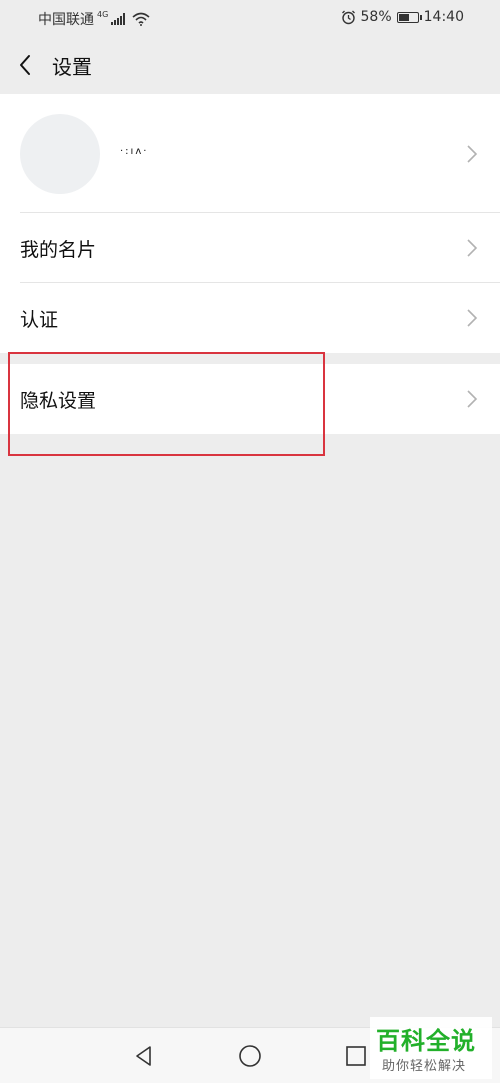  What do you see at coordinates (250, 65) in the screenshot?
I see `header: 设置` at bounding box center [250, 65].